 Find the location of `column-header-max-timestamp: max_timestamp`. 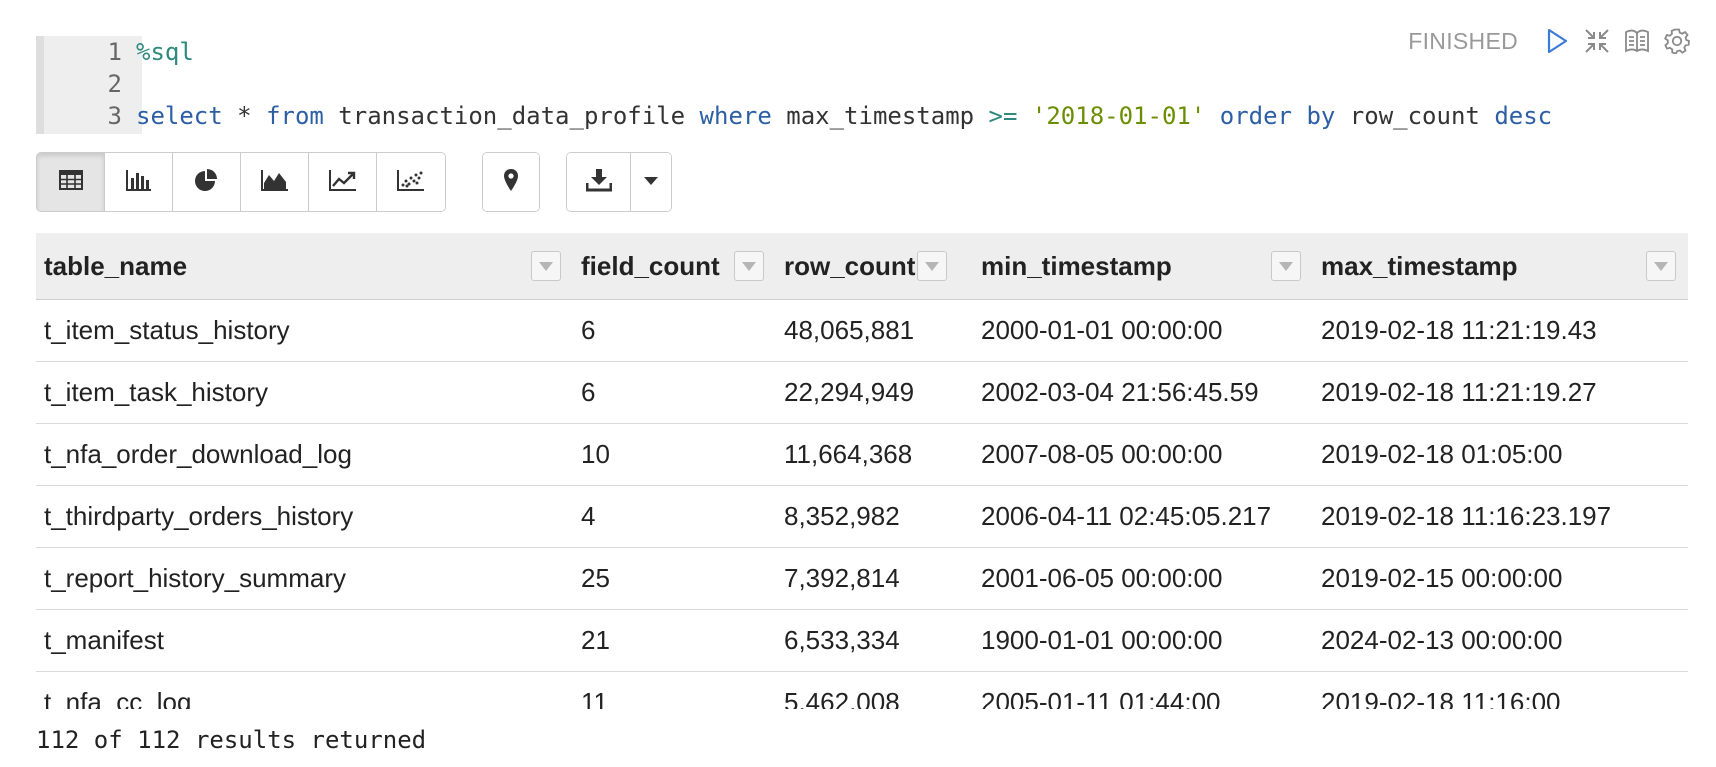

column-header-max-timestamp: max_timestamp is located at coordinates (1500, 266).